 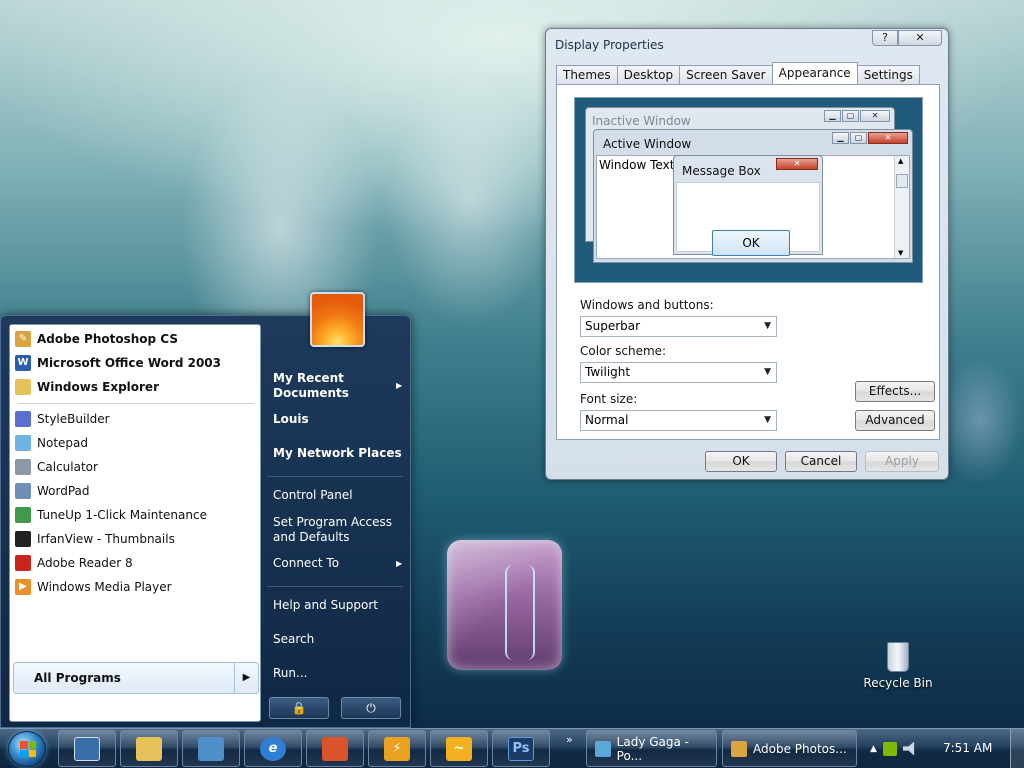 I want to click on pinned-item-word: W Microsoft Office Word 2003, so click(x=118, y=363).